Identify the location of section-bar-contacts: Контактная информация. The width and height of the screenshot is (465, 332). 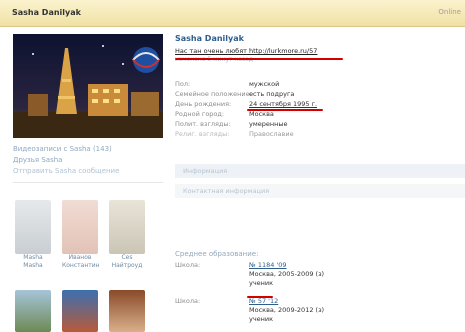
(320, 191).